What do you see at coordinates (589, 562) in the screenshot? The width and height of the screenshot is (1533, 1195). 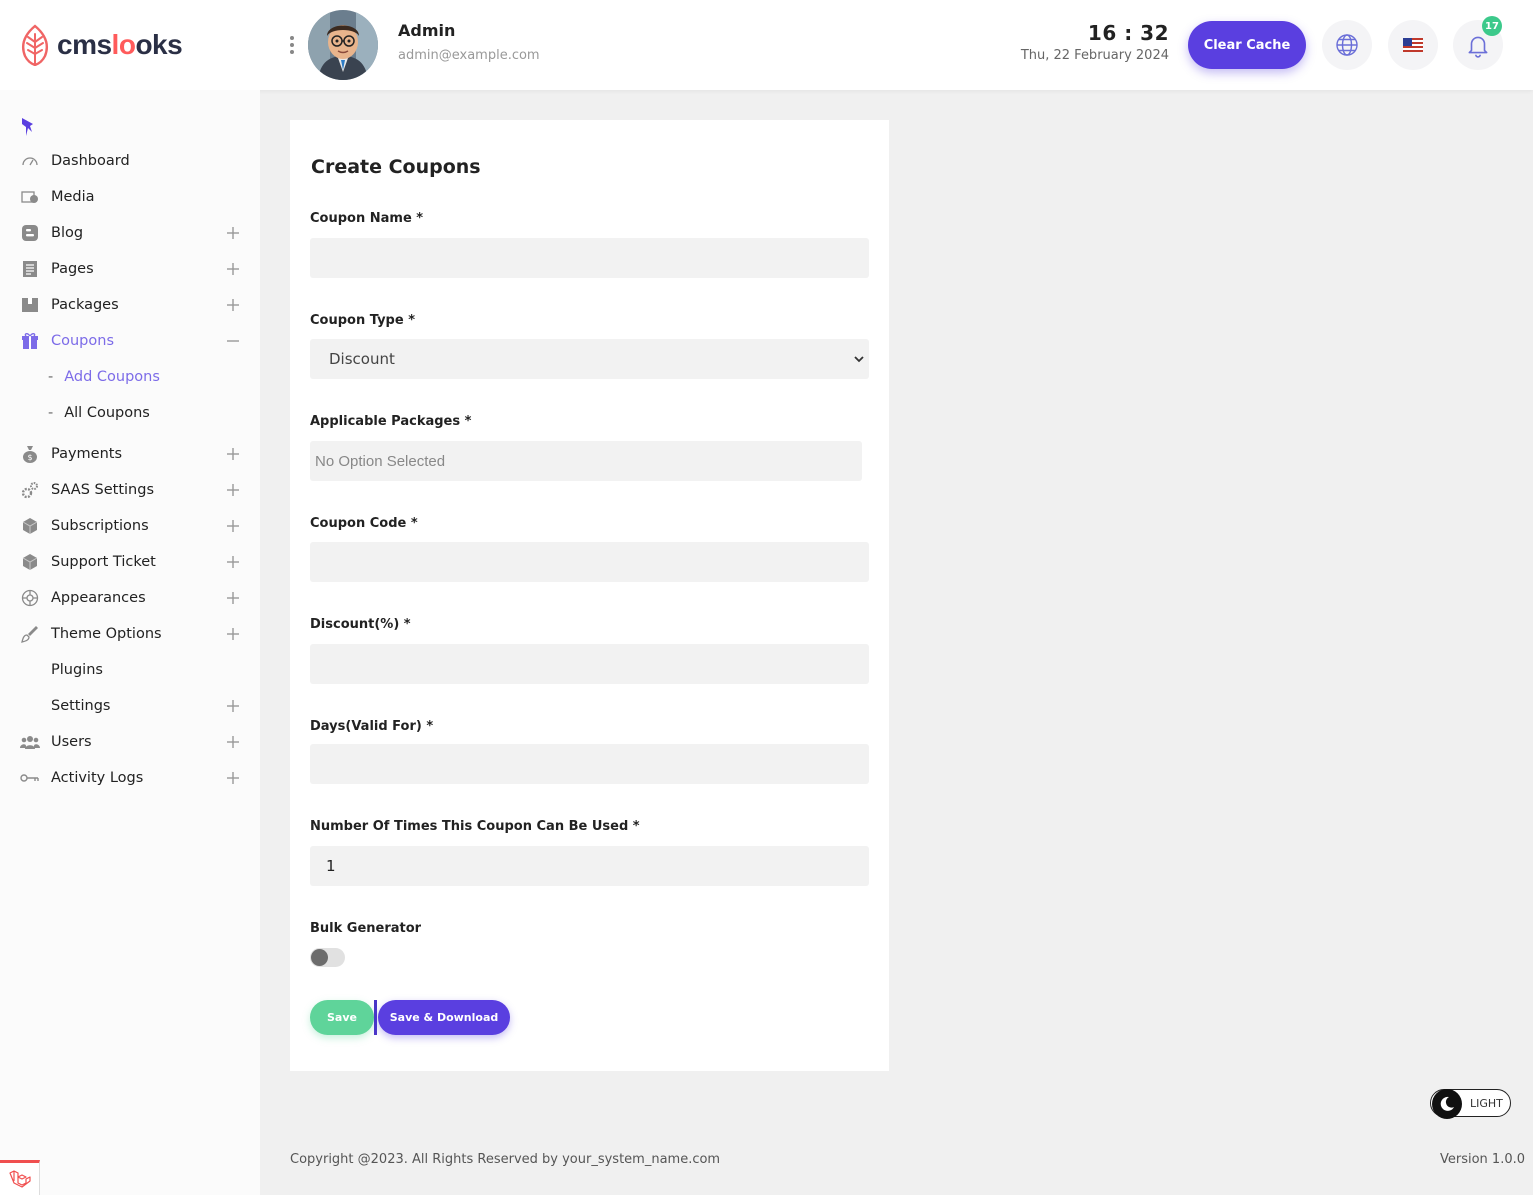 I see `coupon-code-input` at bounding box center [589, 562].